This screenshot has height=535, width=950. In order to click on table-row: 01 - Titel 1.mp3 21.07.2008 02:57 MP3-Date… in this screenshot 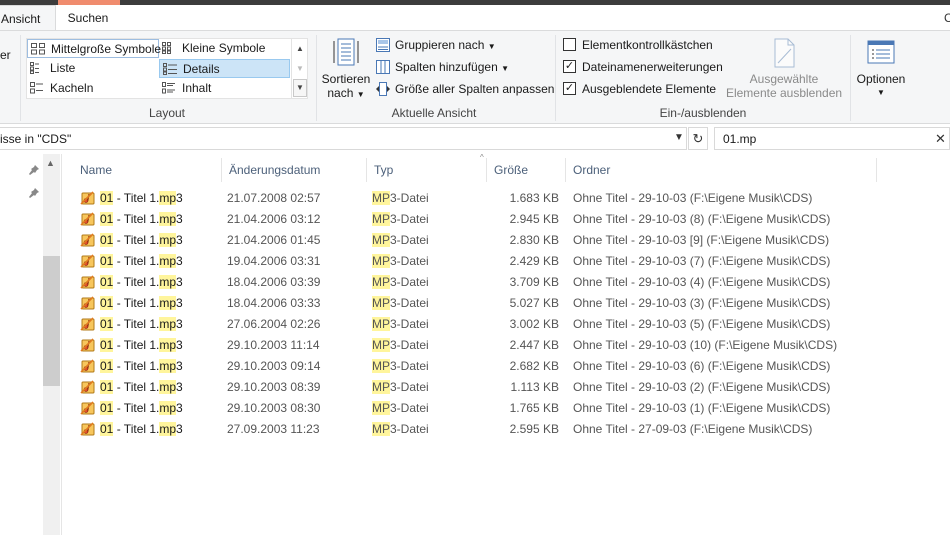, I will do `click(498, 198)`.